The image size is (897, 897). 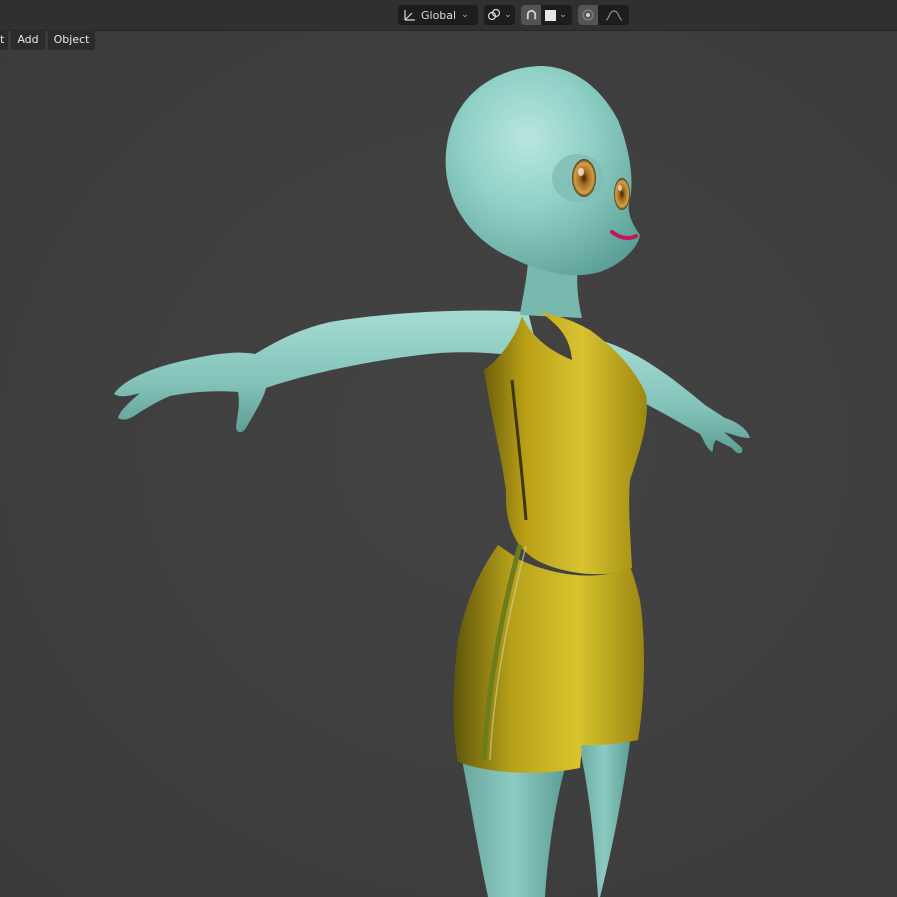 I want to click on shorts, so click(x=548, y=659).